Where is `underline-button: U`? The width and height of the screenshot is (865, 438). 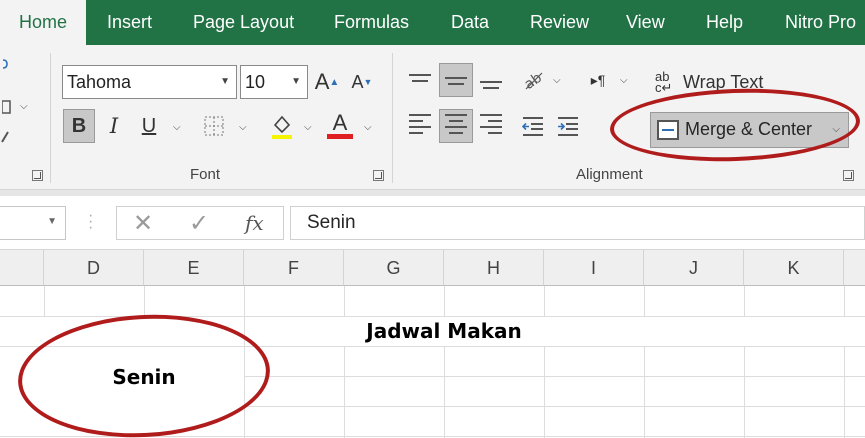 underline-button: U is located at coordinates (149, 126).